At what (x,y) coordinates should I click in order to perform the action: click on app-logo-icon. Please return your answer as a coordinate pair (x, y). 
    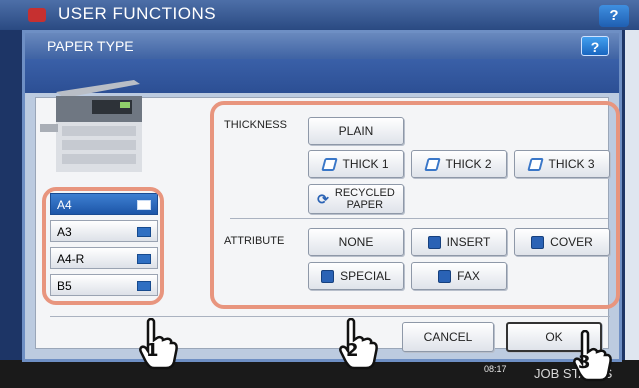
    Looking at the image, I should click on (37, 15).